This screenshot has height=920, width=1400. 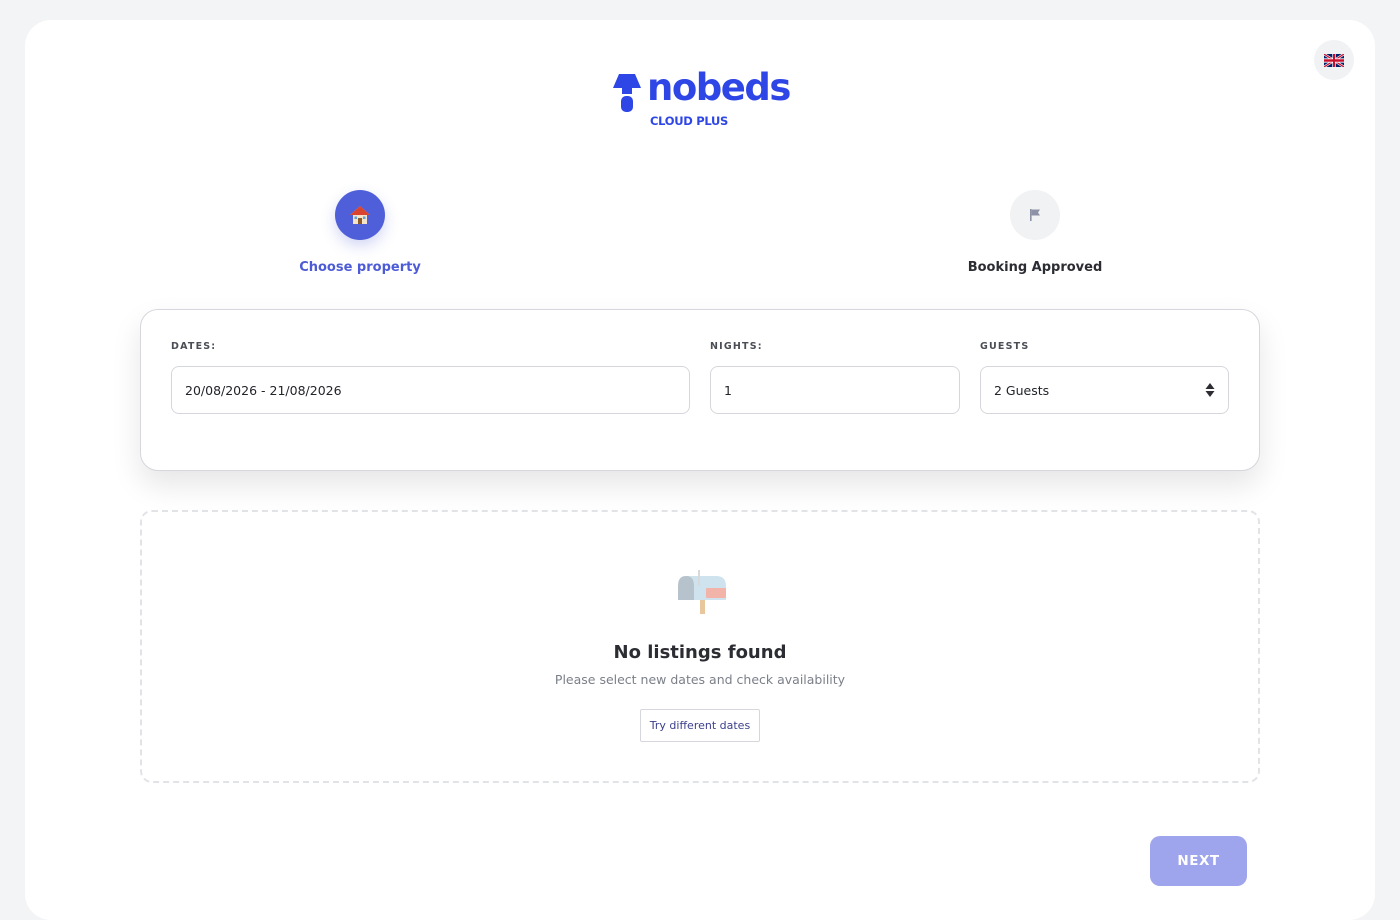 What do you see at coordinates (1022, 390) in the screenshot?
I see `guests-value: 2 Guests` at bounding box center [1022, 390].